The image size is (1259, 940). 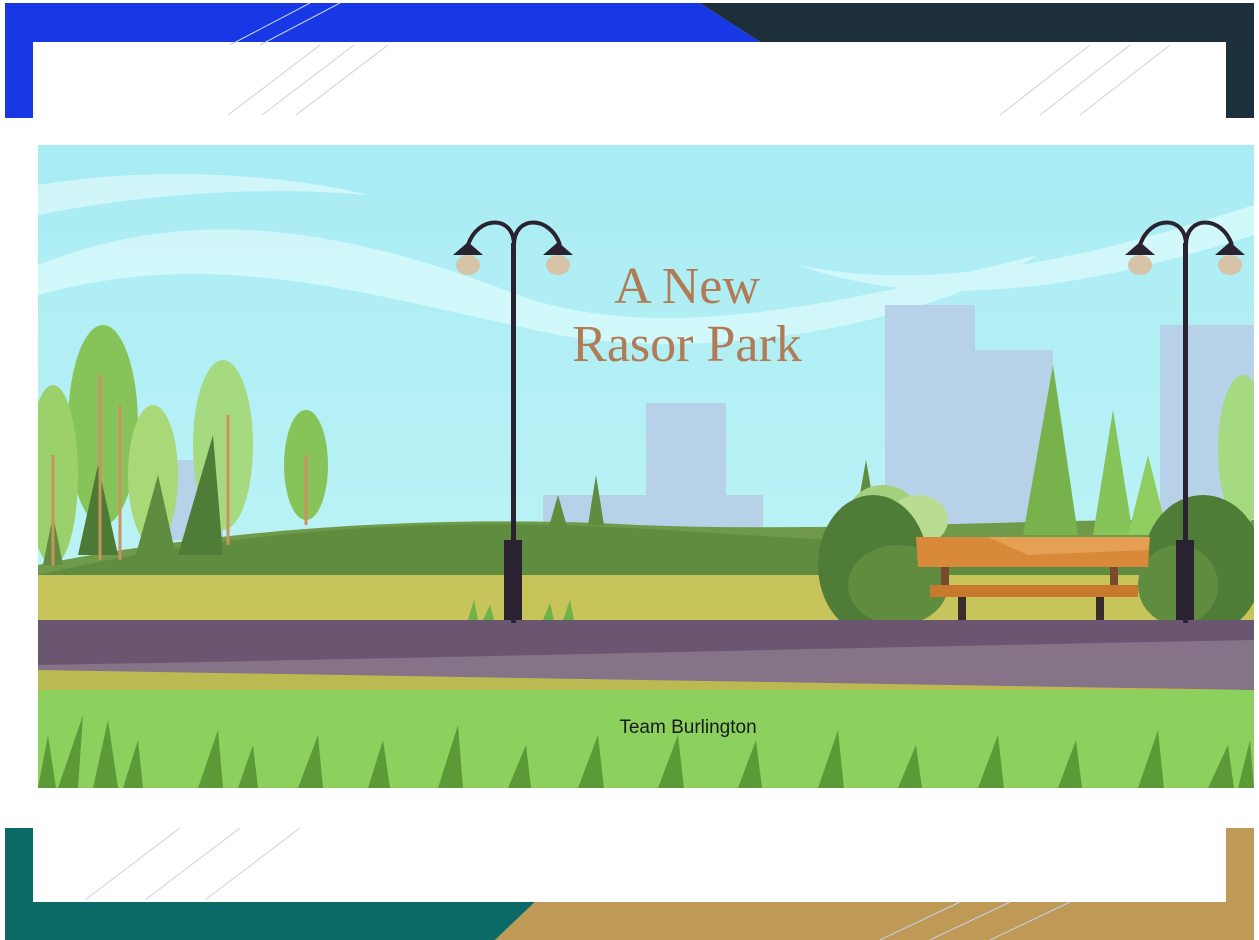 I want to click on frame-left-blue, so click(x=19, y=60).